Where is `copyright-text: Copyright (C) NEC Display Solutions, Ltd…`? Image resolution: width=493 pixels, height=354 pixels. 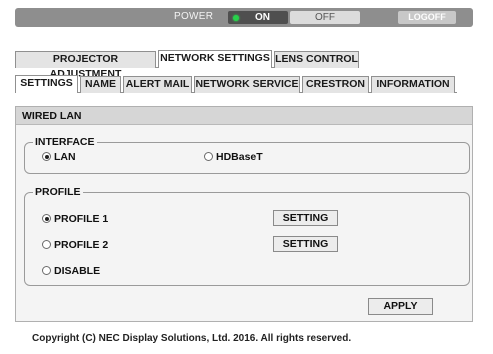 copyright-text: Copyright (C) NEC Display Solutions, Ltd… is located at coordinates (192, 338).